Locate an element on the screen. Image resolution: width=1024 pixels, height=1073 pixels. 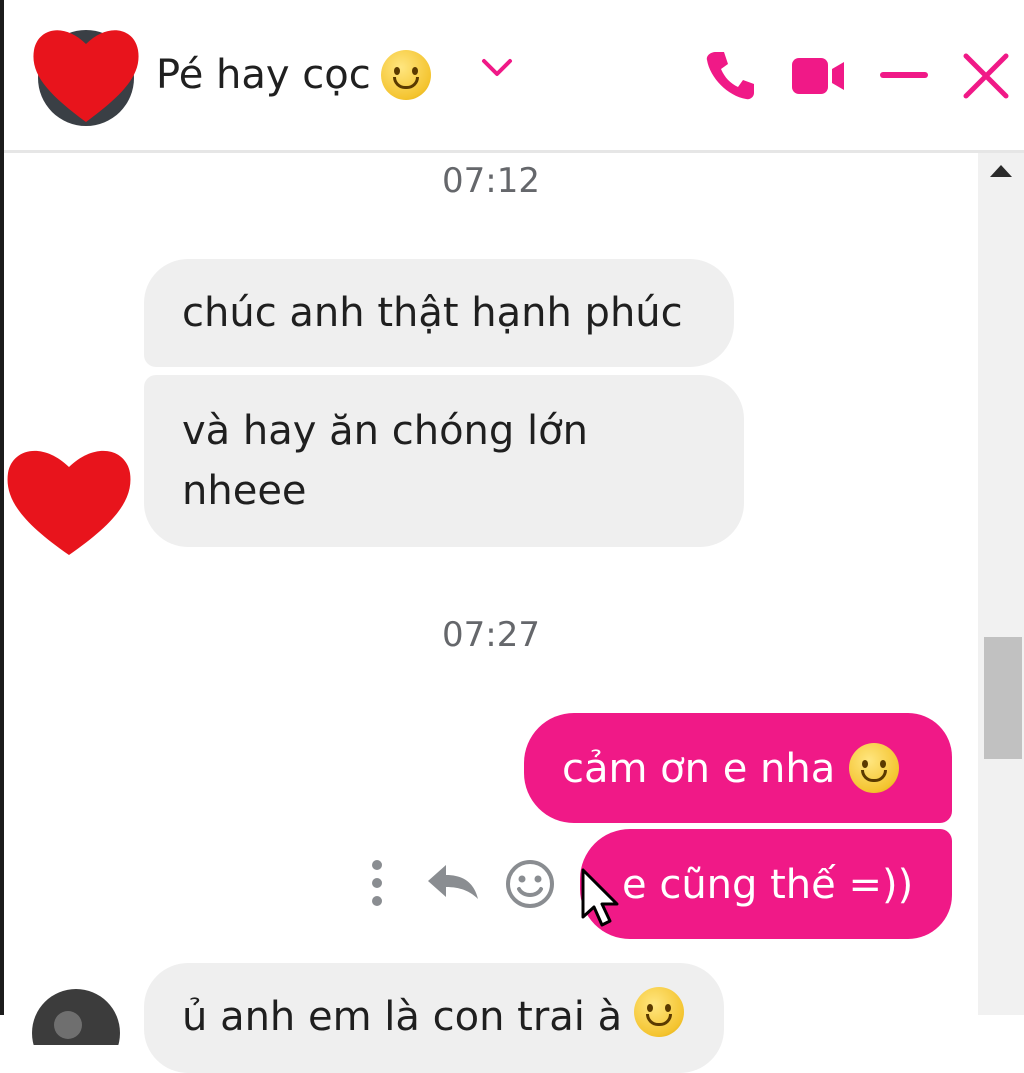
incoming-message-bubble: chúc anh thật hạnh phúc is located at coordinates (439, 313).